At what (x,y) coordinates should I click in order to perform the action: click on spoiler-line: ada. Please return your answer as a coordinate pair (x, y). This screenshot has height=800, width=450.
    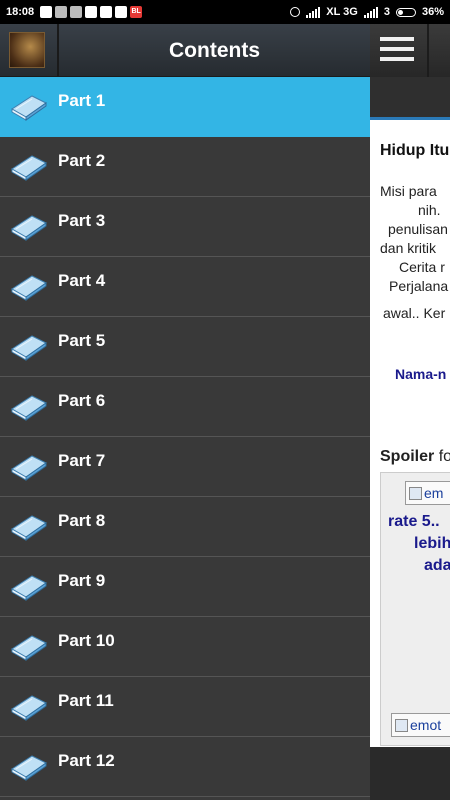
    Looking at the image, I should click on (437, 565).